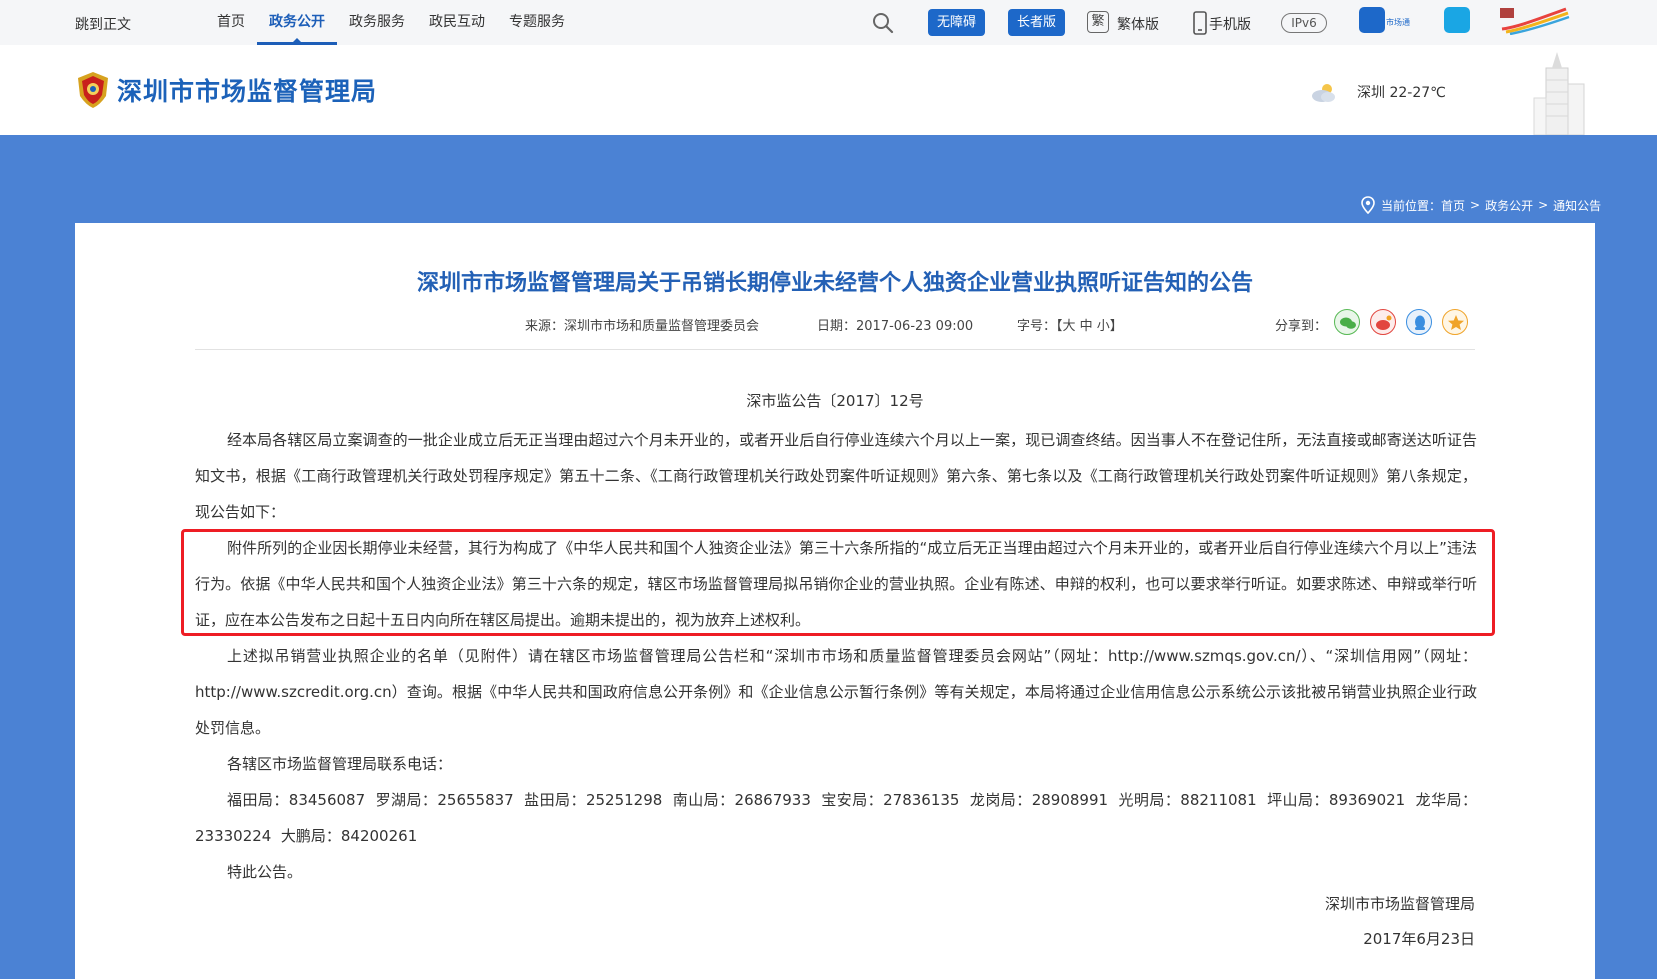  Describe the element at coordinates (340, 764) in the screenshot. I see `paragraph-contact-heading: 各辖区市场监督管理局联系电话：` at that location.